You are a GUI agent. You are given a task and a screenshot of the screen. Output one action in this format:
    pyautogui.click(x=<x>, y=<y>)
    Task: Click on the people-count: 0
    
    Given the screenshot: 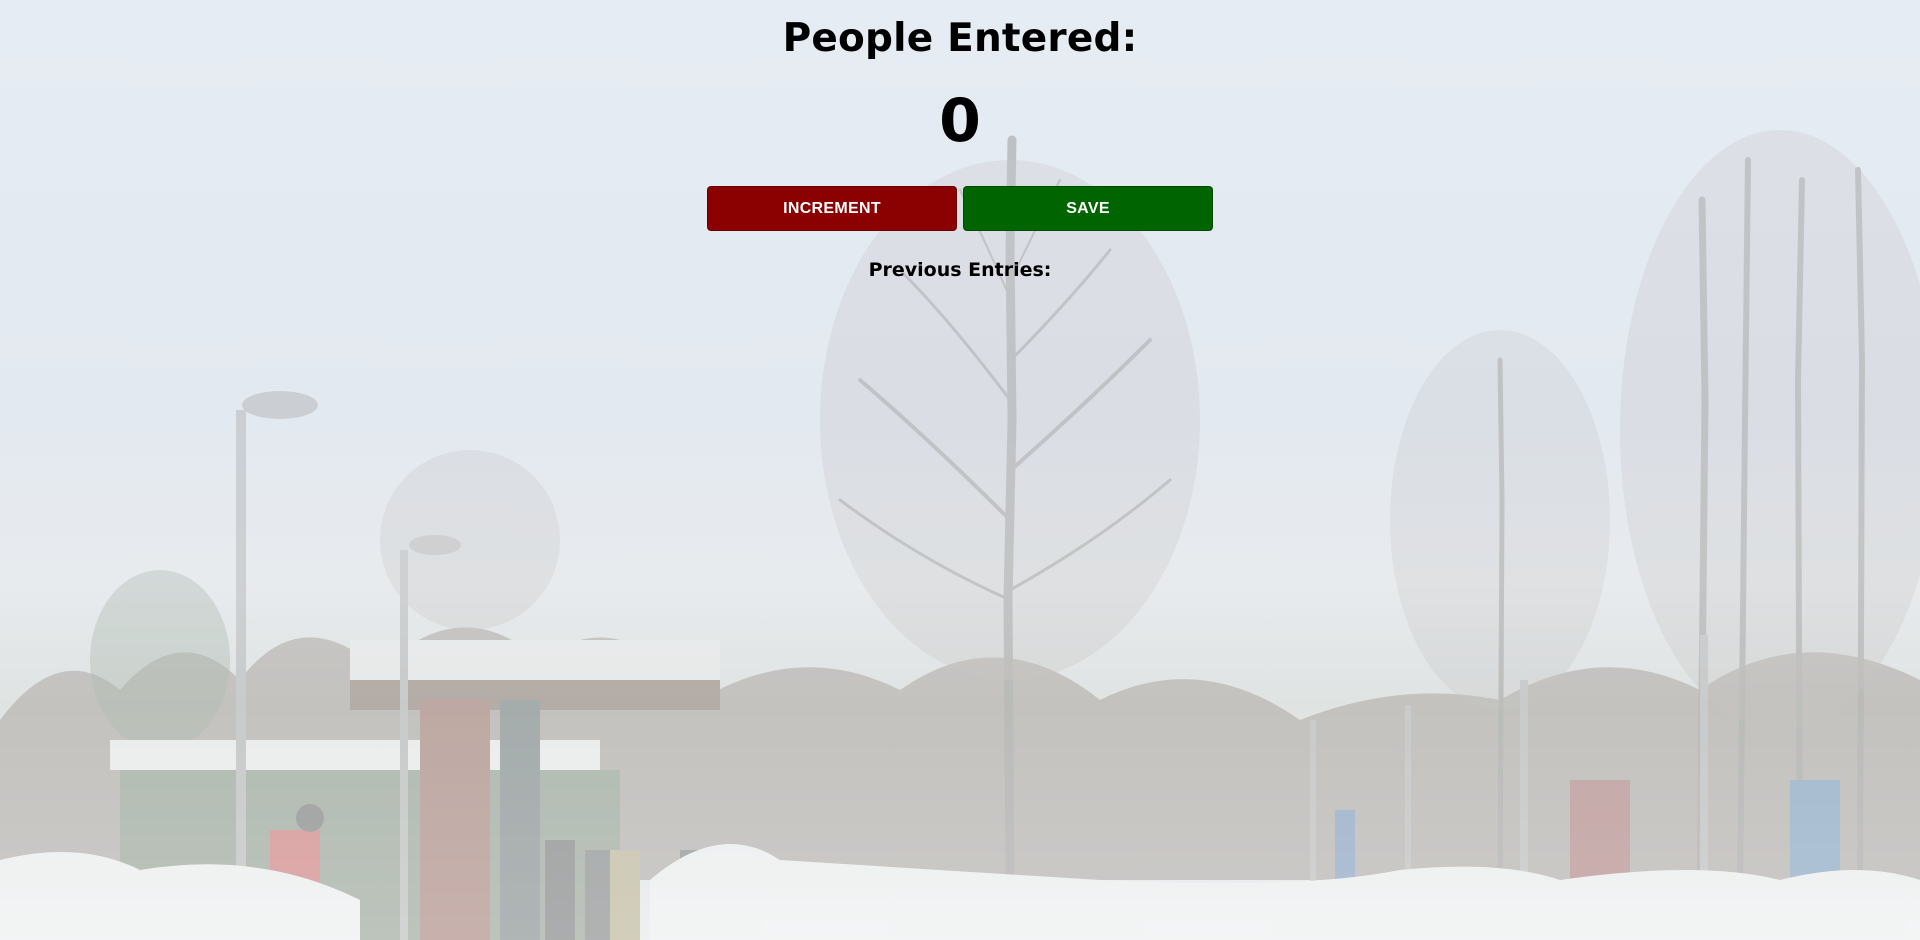 What is the action you would take?
    pyautogui.click(x=960, y=121)
    